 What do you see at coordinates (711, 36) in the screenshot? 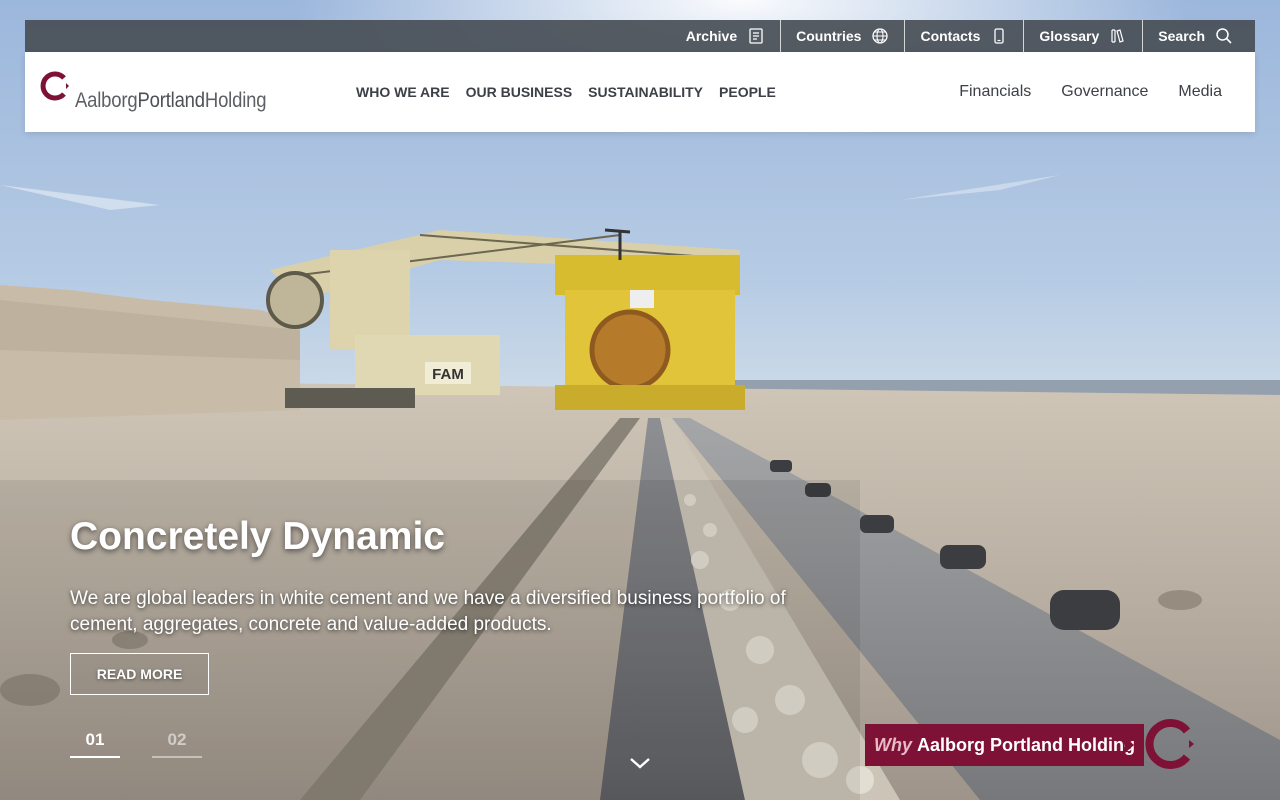
I see `archive-label: Archive` at bounding box center [711, 36].